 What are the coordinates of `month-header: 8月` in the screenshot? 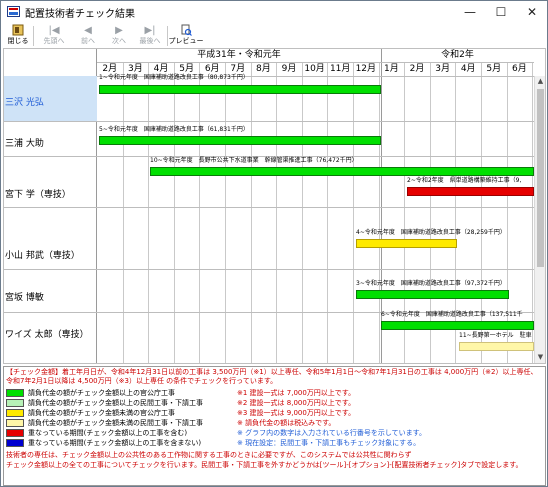 It's located at (263, 69).